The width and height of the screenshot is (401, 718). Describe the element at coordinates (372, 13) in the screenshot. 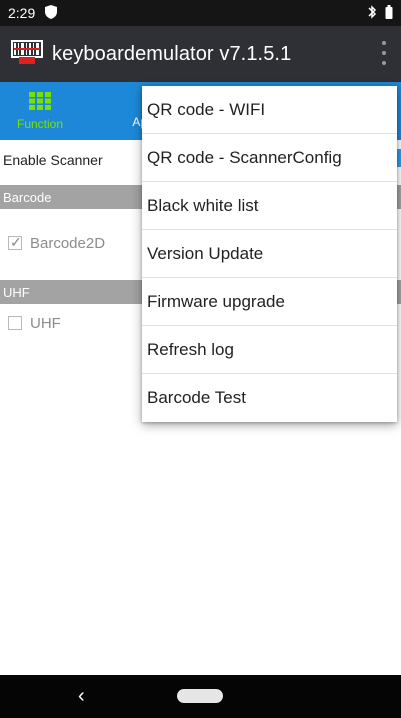

I see `bluetooth-icon` at that location.